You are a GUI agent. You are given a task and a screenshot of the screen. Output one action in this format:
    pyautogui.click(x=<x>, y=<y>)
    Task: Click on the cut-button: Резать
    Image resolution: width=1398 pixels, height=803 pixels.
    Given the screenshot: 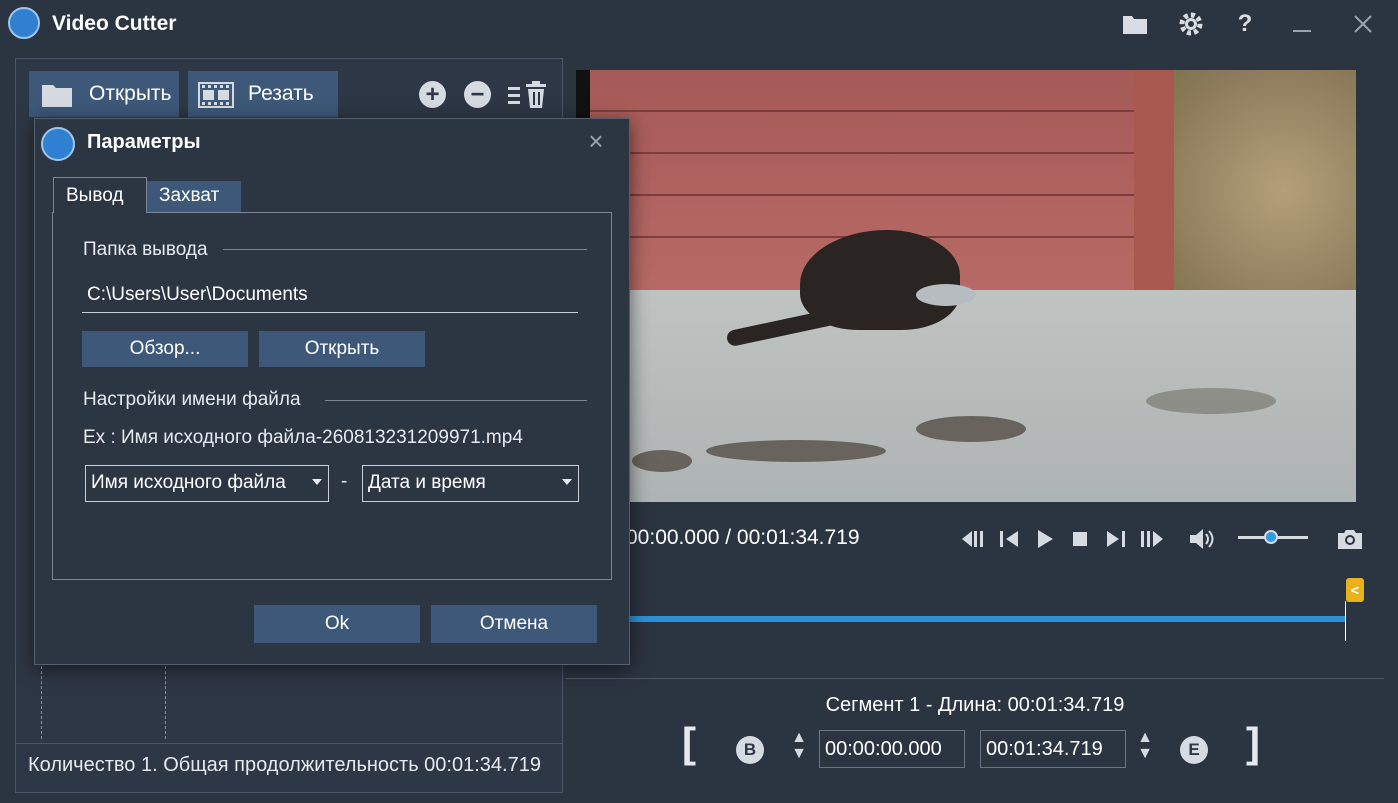 What is the action you would take?
    pyautogui.click(x=263, y=94)
    